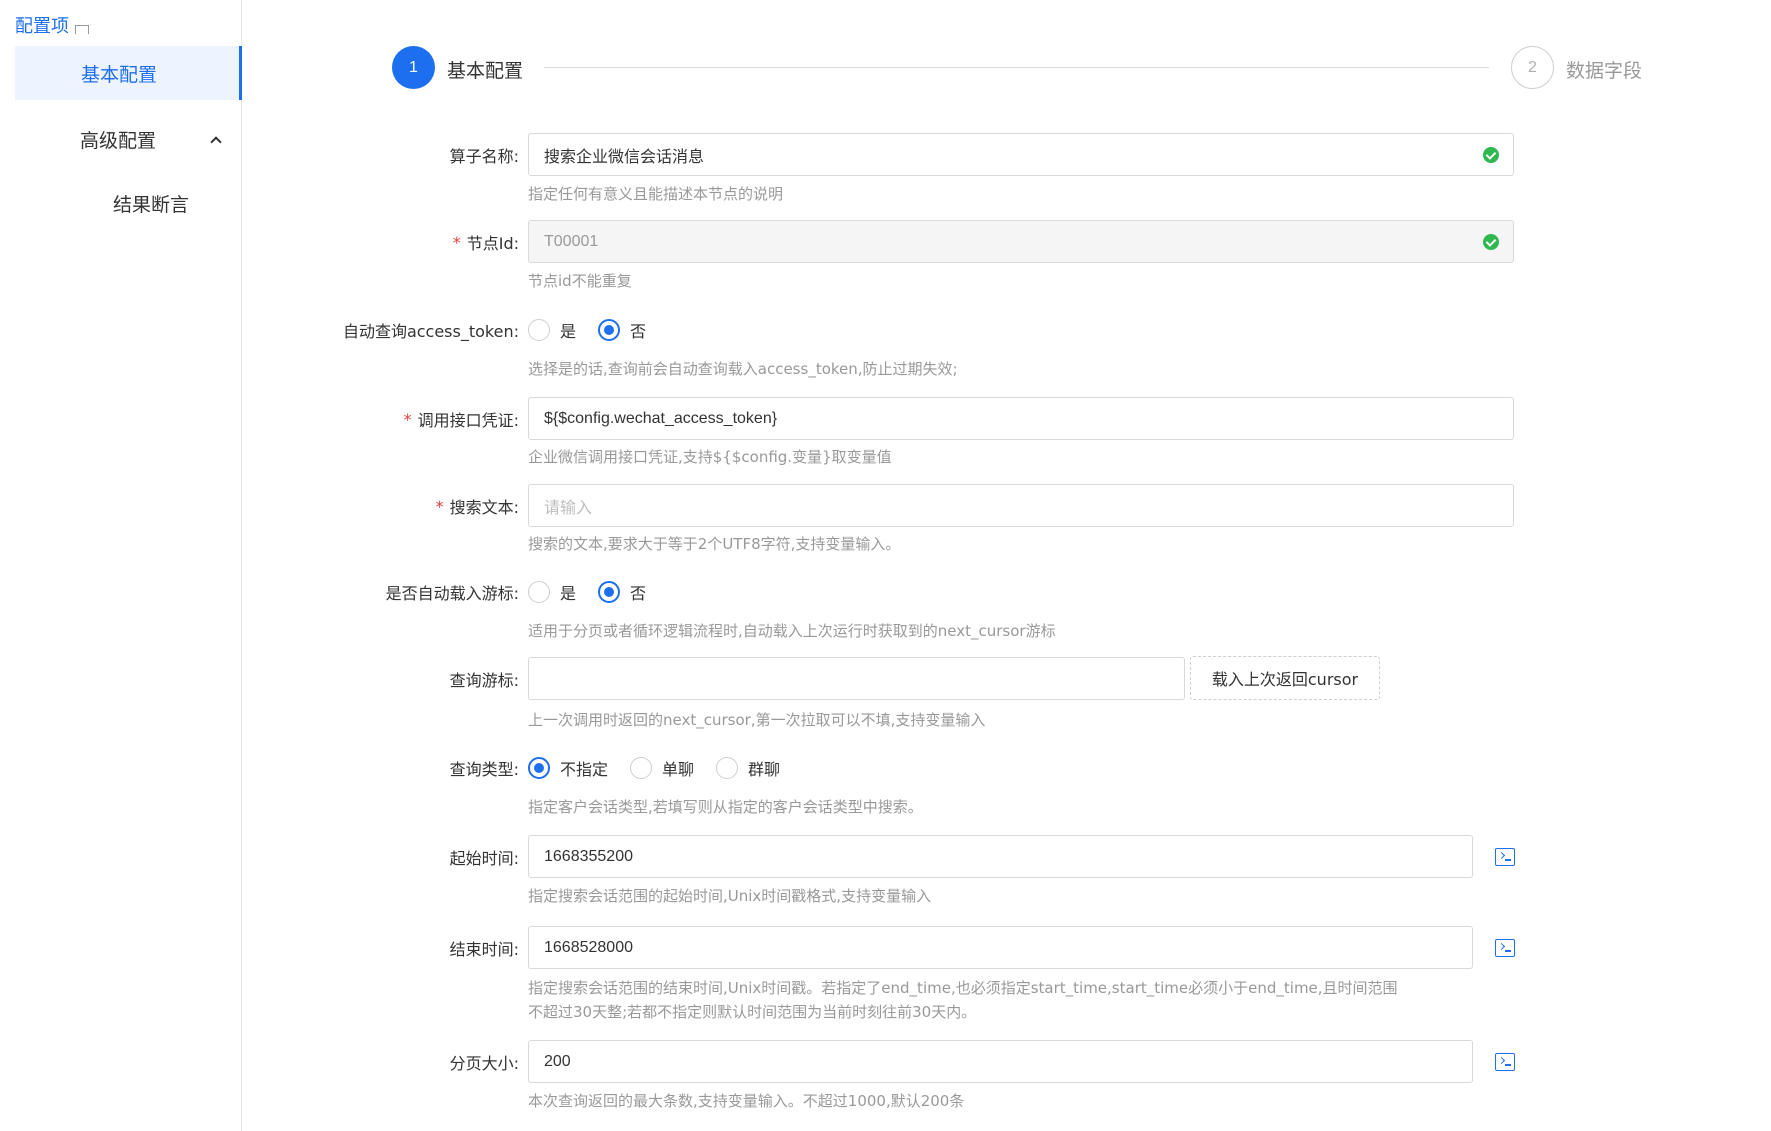 This screenshot has width=1771, height=1131. I want to click on credential-input: ${$config.wechat_access_token}, so click(1021, 418).